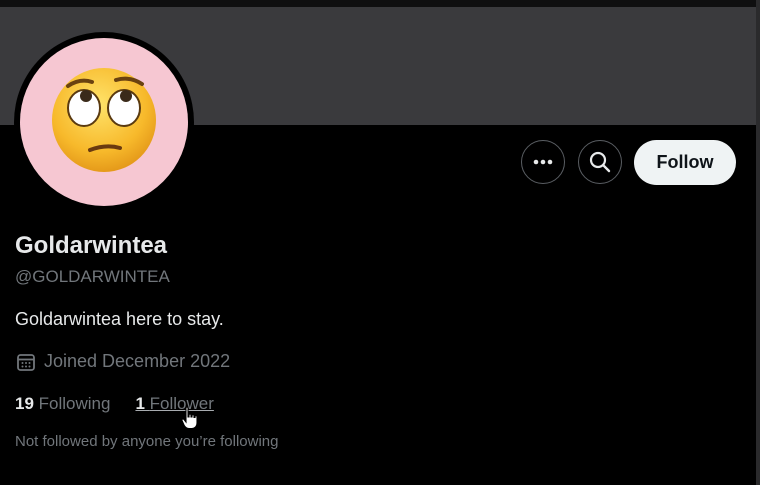 The image size is (760, 485). I want to click on eye-roll-emoji-icon, so click(104, 120).